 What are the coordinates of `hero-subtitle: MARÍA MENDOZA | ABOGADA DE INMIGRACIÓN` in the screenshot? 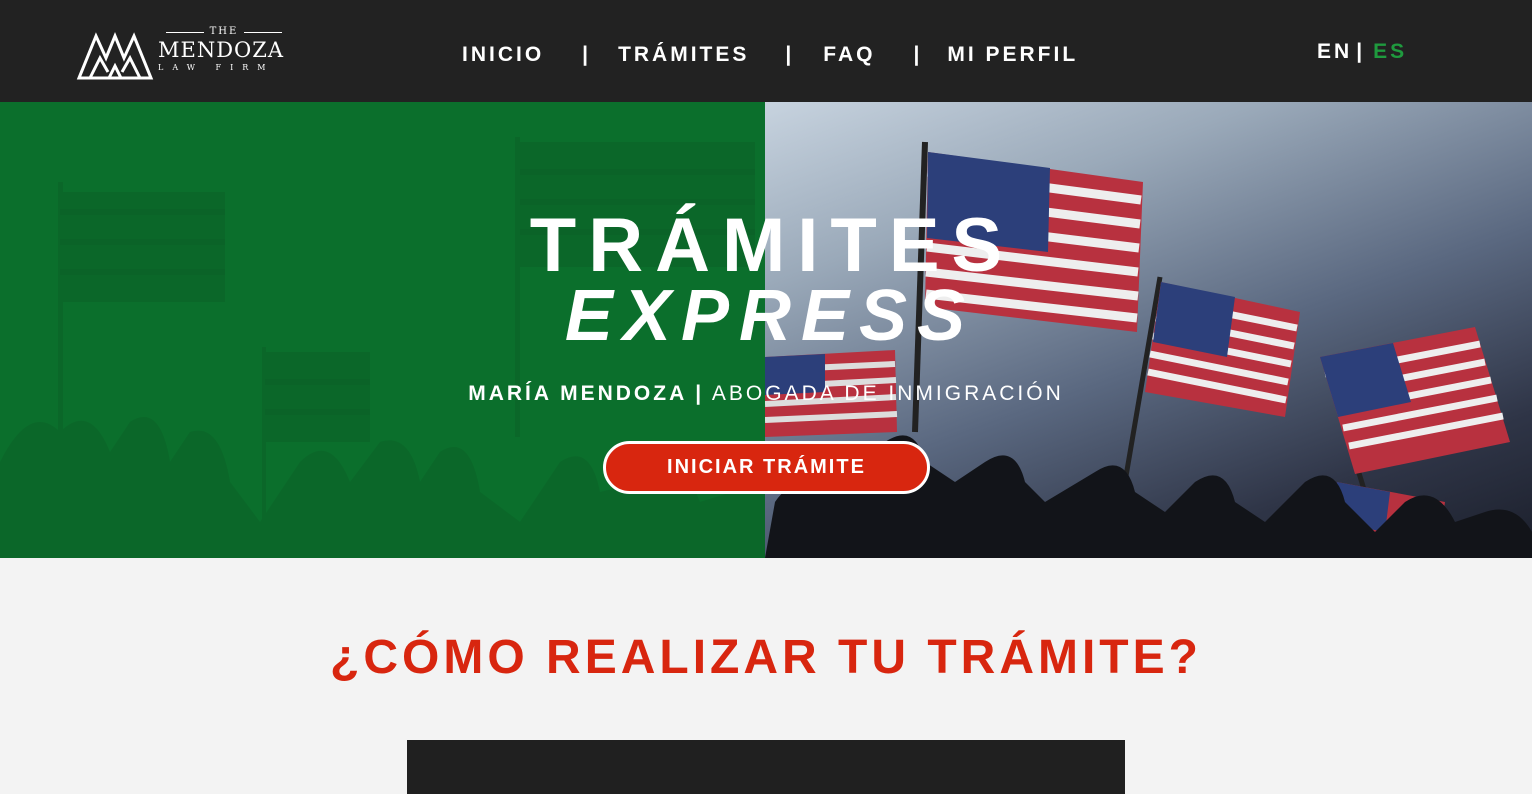 It's located at (766, 394).